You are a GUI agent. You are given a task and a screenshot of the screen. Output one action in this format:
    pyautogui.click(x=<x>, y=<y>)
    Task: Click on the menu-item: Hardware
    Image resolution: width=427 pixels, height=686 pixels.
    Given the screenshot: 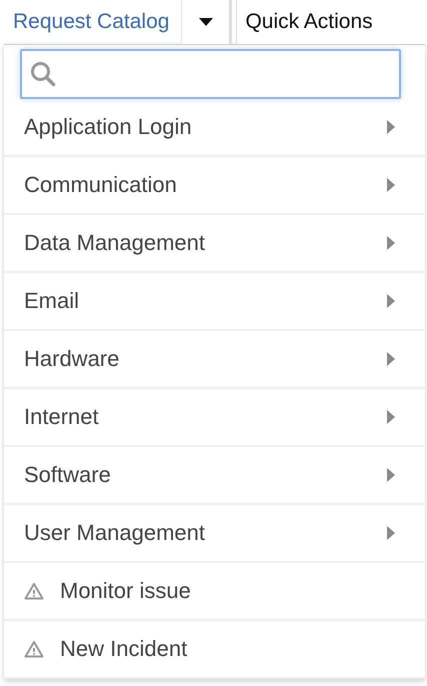 What is the action you would take?
    pyautogui.click(x=214, y=360)
    